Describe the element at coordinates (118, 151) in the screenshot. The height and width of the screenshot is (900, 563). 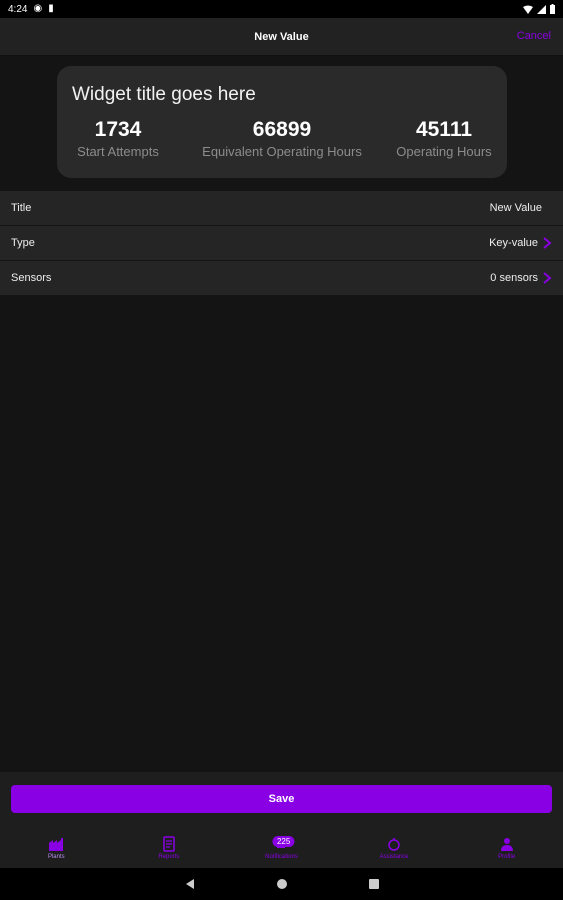
I see `kv-label: Start Attempts` at that location.